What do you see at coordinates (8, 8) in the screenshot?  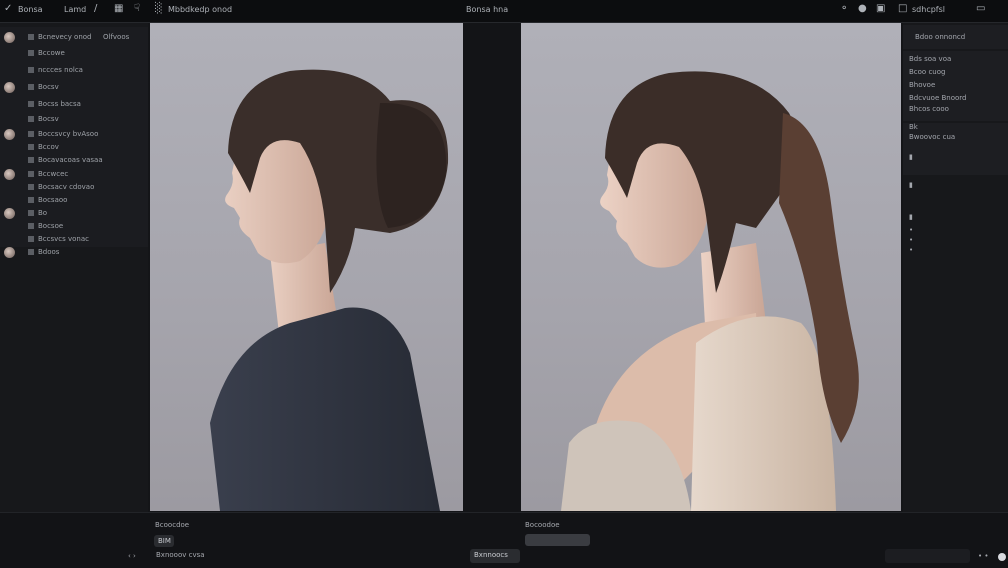 I see `logo-icon: ✓` at bounding box center [8, 8].